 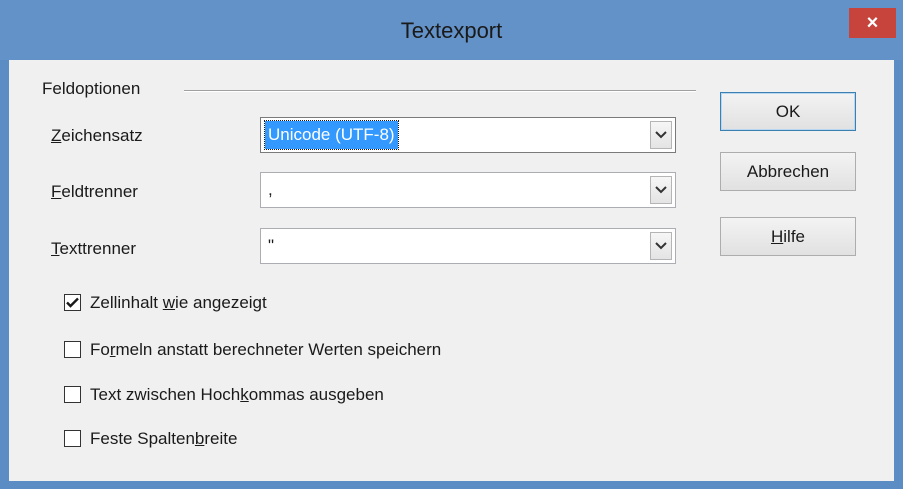 I want to click on group-label-feldoptionen: Feldoptionen, so click(x=91, y=88).